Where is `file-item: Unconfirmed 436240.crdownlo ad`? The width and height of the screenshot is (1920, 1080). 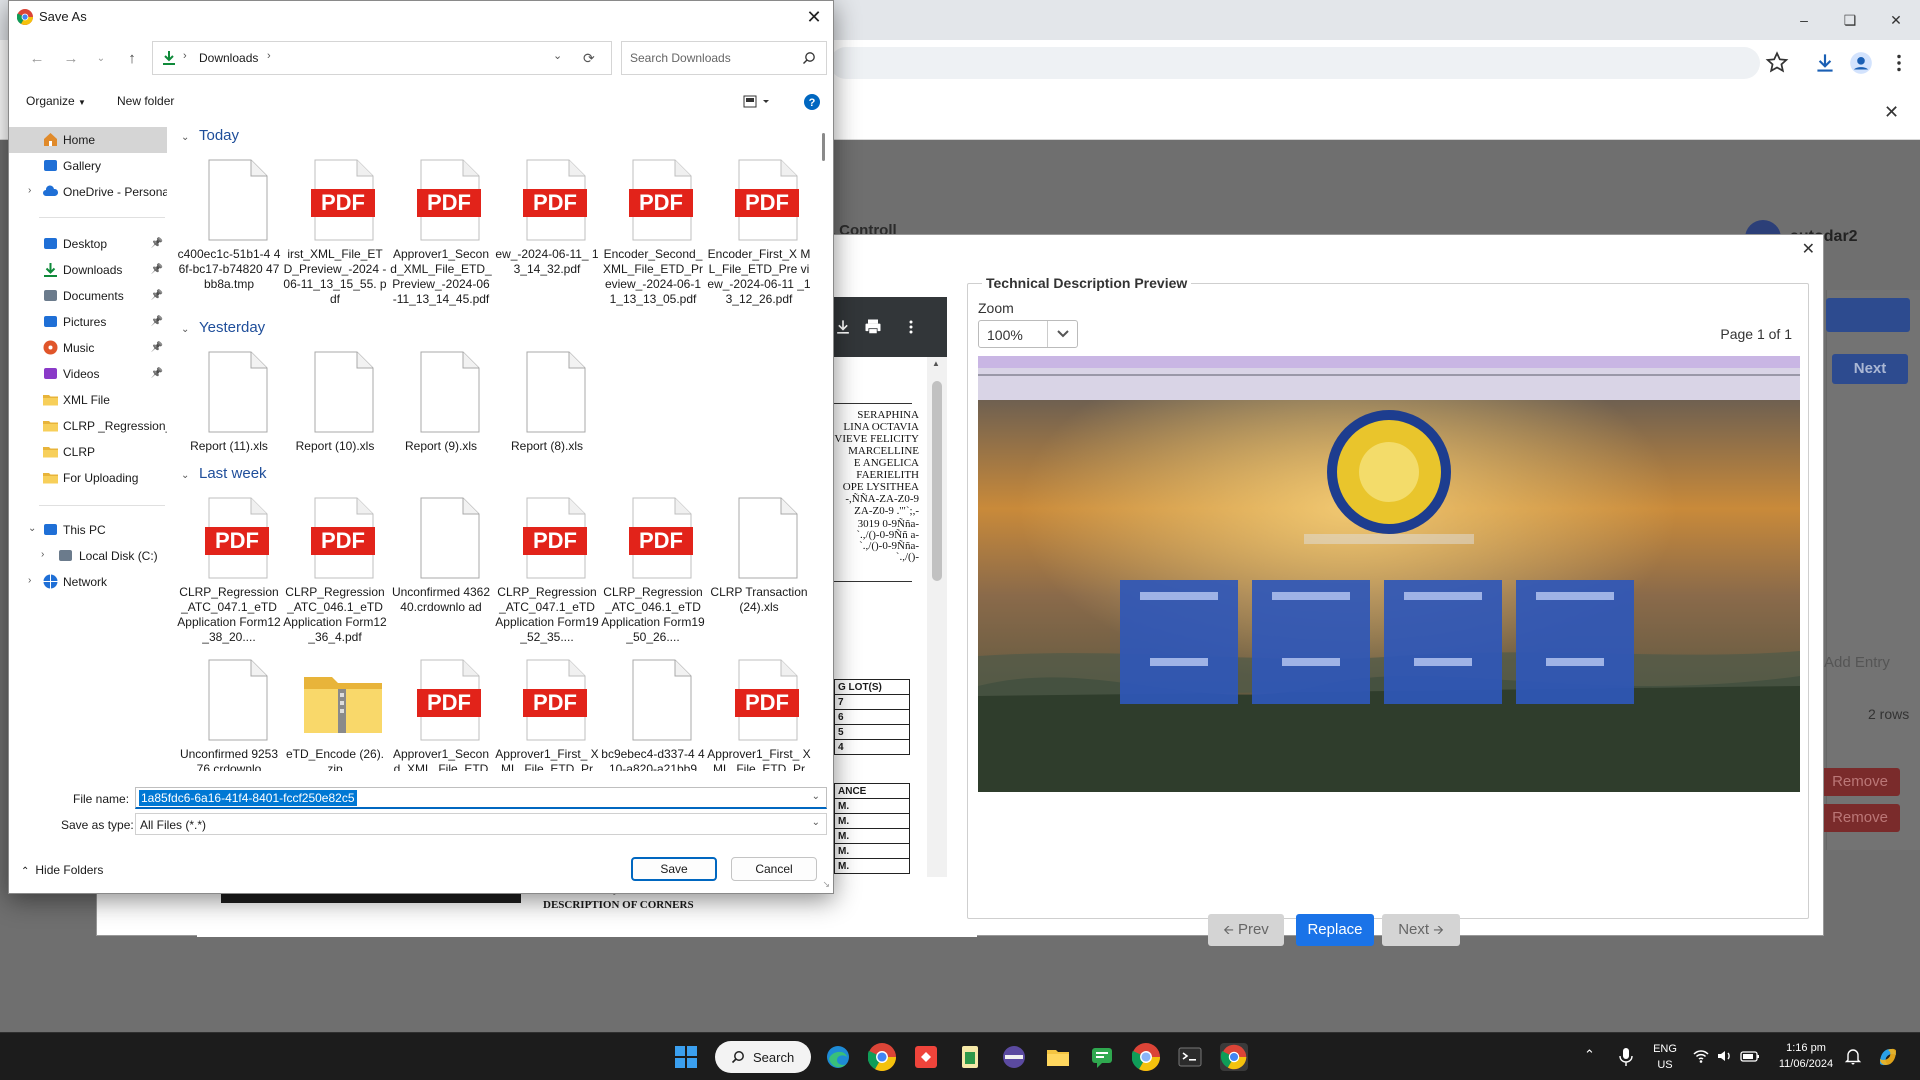
file-item: Unconfirmed 436240.crdownlo ad is located at coordinates (441, 565).